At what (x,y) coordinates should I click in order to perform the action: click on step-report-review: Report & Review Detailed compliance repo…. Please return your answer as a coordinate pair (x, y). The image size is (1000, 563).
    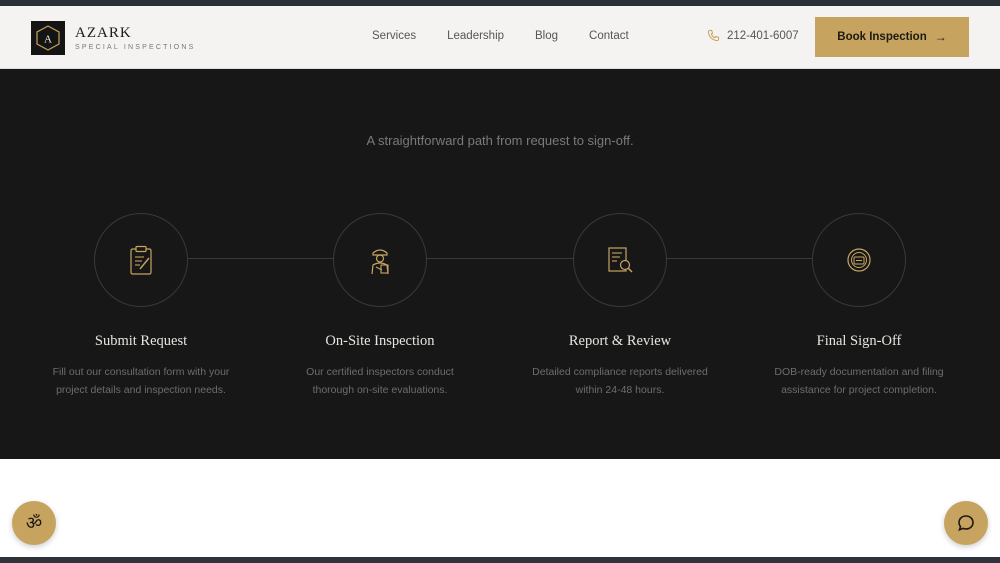
    Looking at the image, I should click on (620, 306).